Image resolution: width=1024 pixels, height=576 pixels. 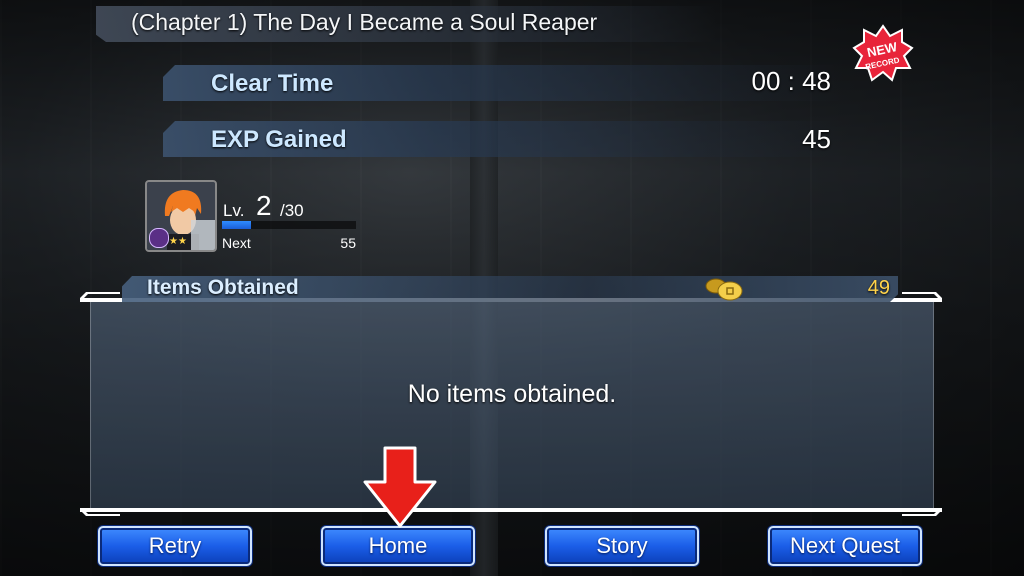 I want to click on new-record-badge: NEW RECORD, so click(x=883, y=53).